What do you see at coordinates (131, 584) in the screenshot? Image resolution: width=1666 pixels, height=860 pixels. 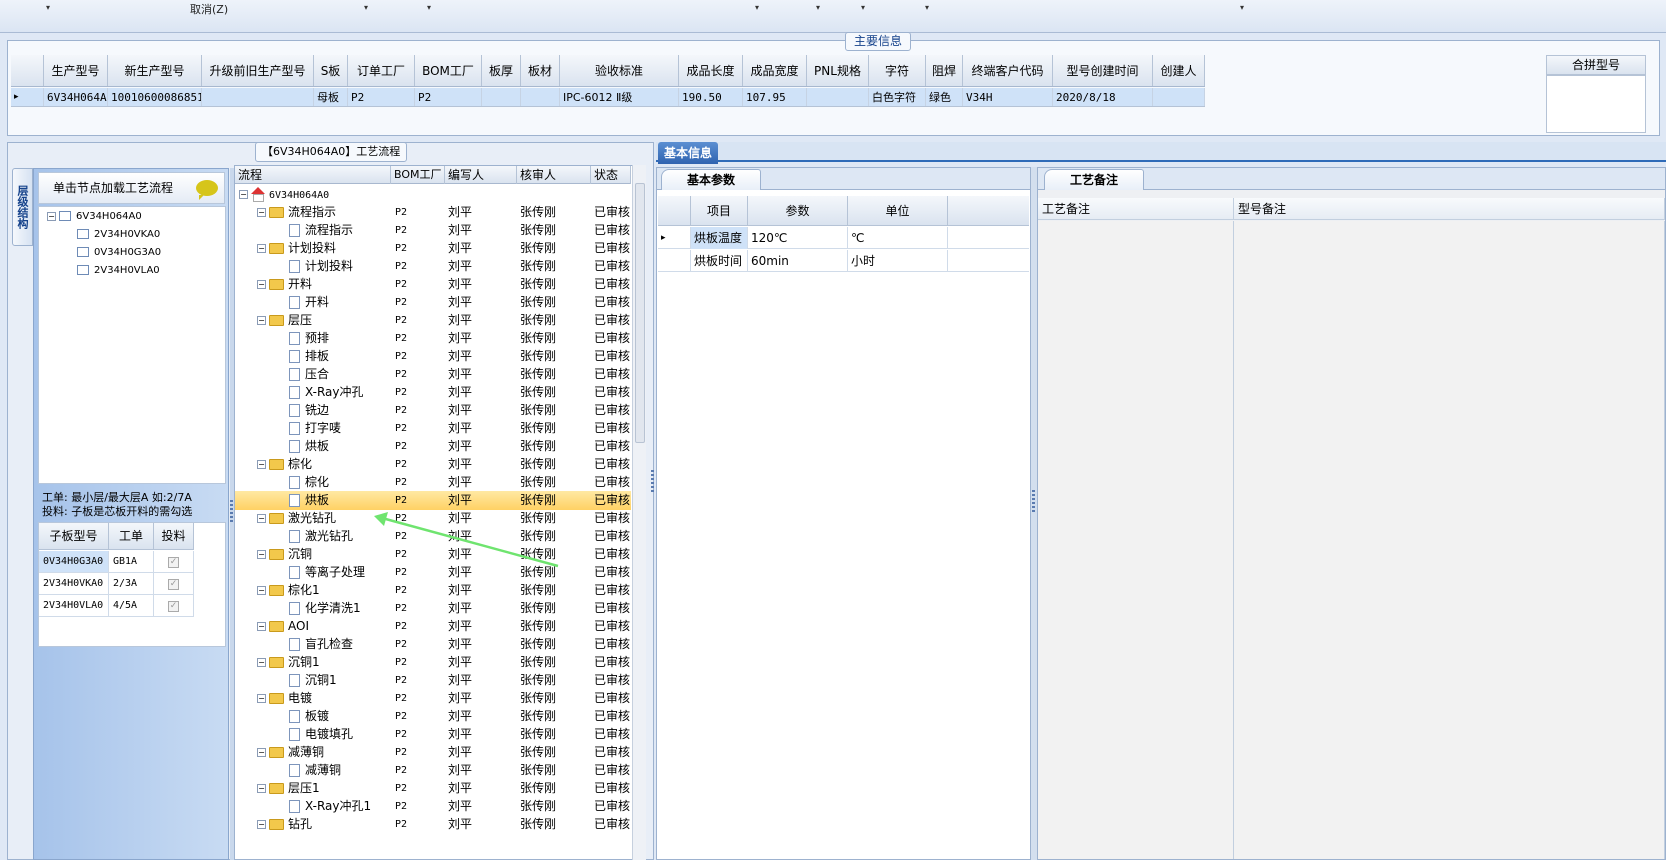 I see `sub-order-cell: 2/3A` at bounding box center [131, 584].